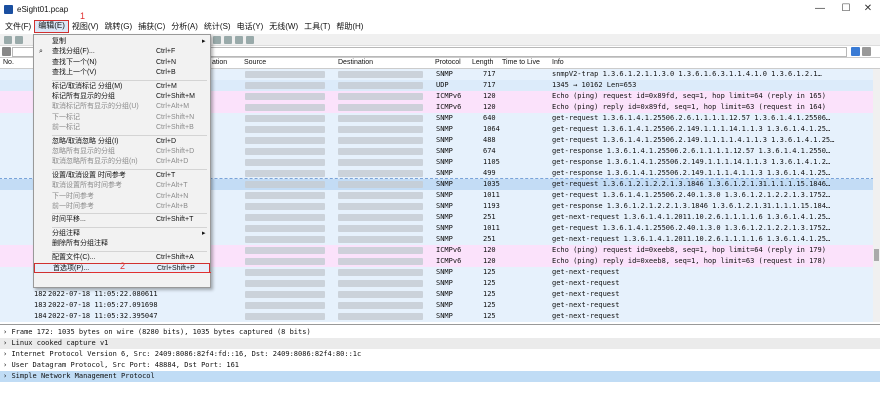 The height and width of the screenshot is (406, 880). What do you see at coordinates (8, 62) in the screenshot?
I see `col-no: No.` at bounding box center [8, 62].